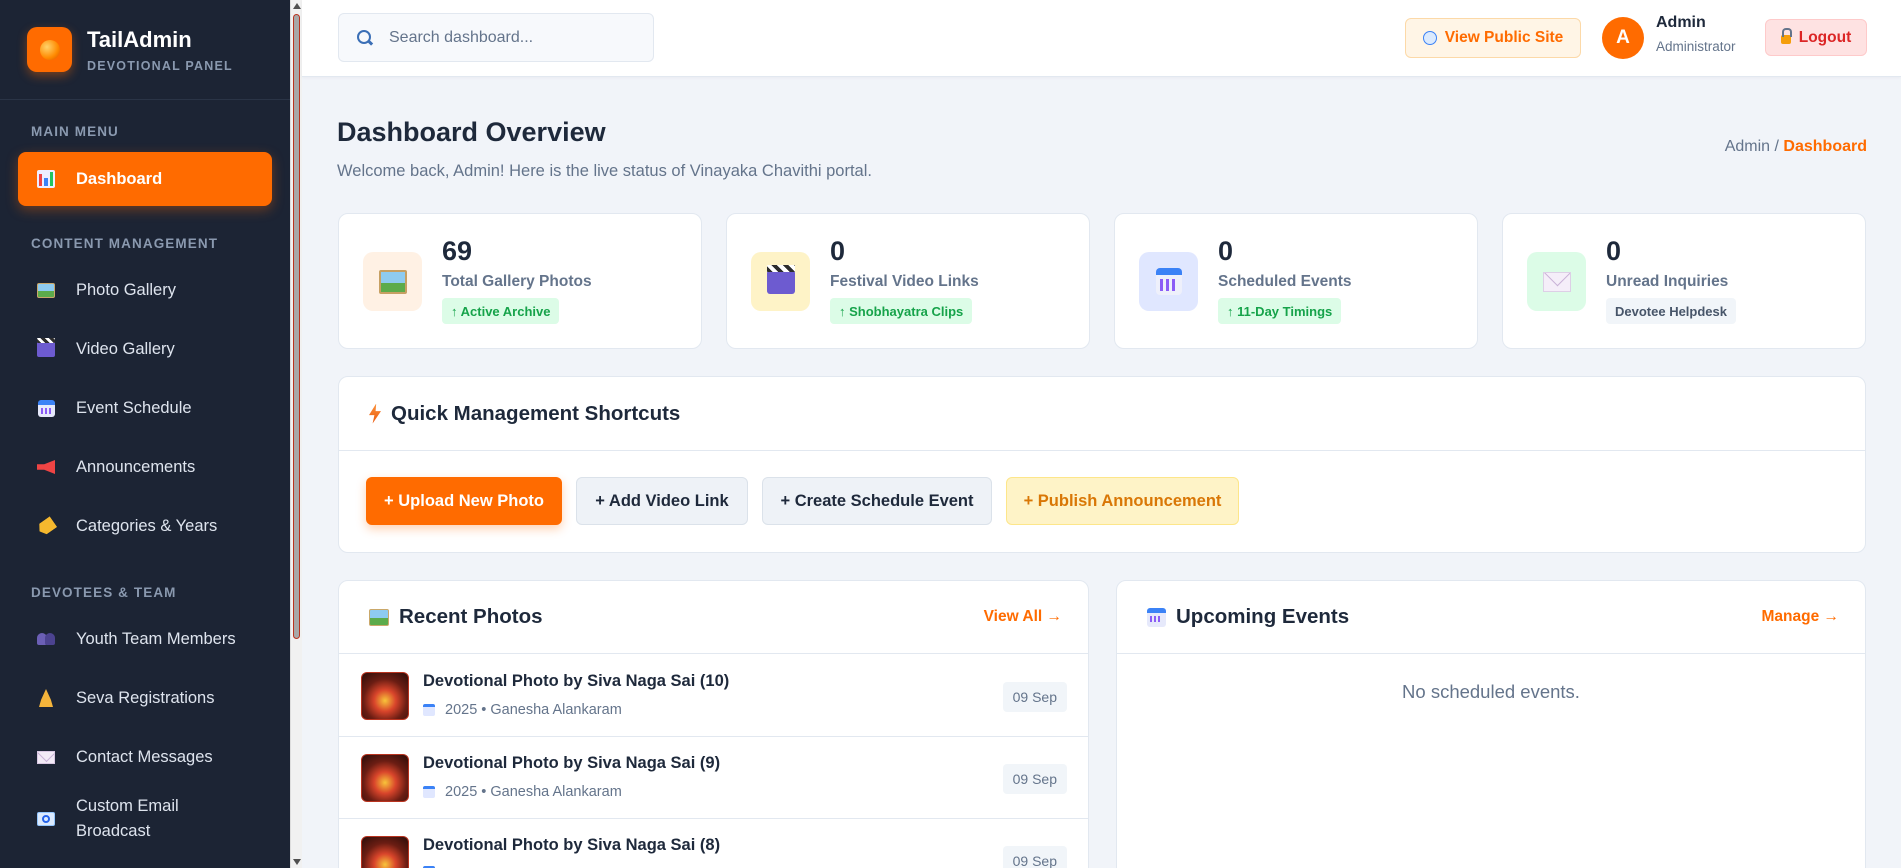  What do you see at coordinates (471, 132) in the screenshot?
I see `page-title: Dashboard Overview` at bounding box center [471, 132].